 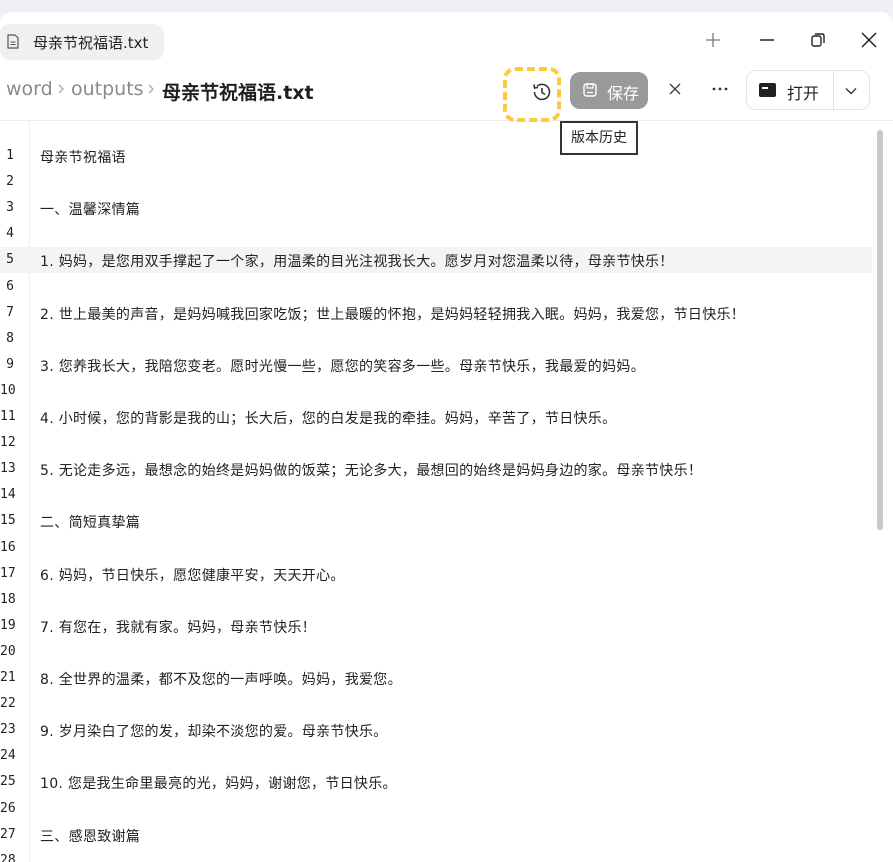 I want to click on more-options-button, so click(x=720, y=89).